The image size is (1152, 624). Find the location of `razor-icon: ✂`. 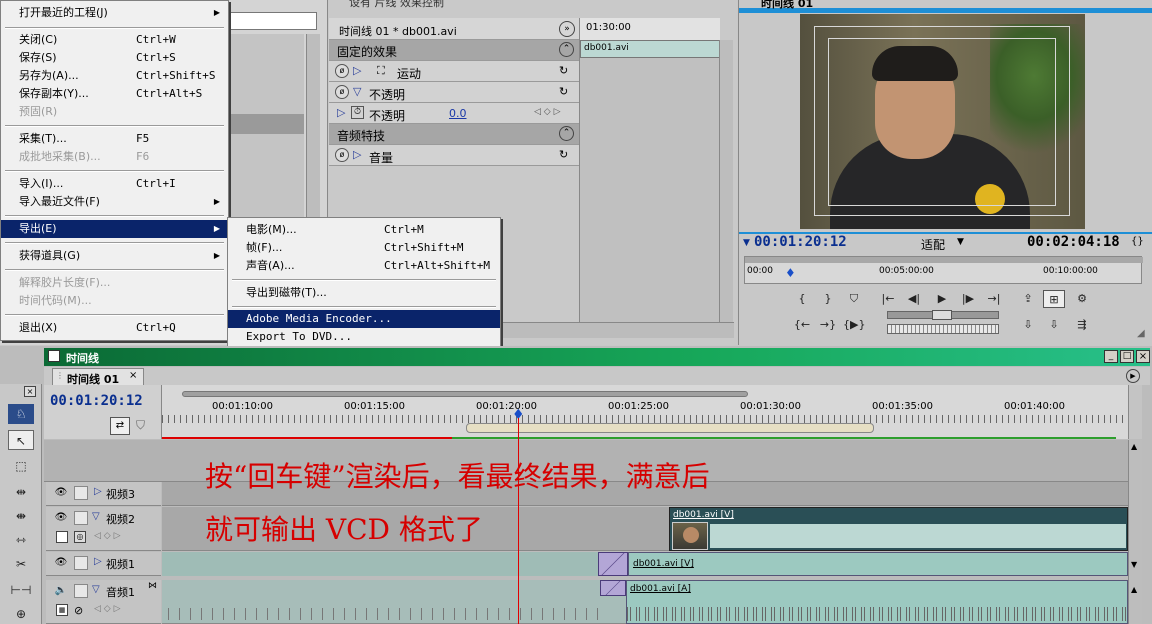

razor-icon: ✂ is located at coordinates (21, 564).